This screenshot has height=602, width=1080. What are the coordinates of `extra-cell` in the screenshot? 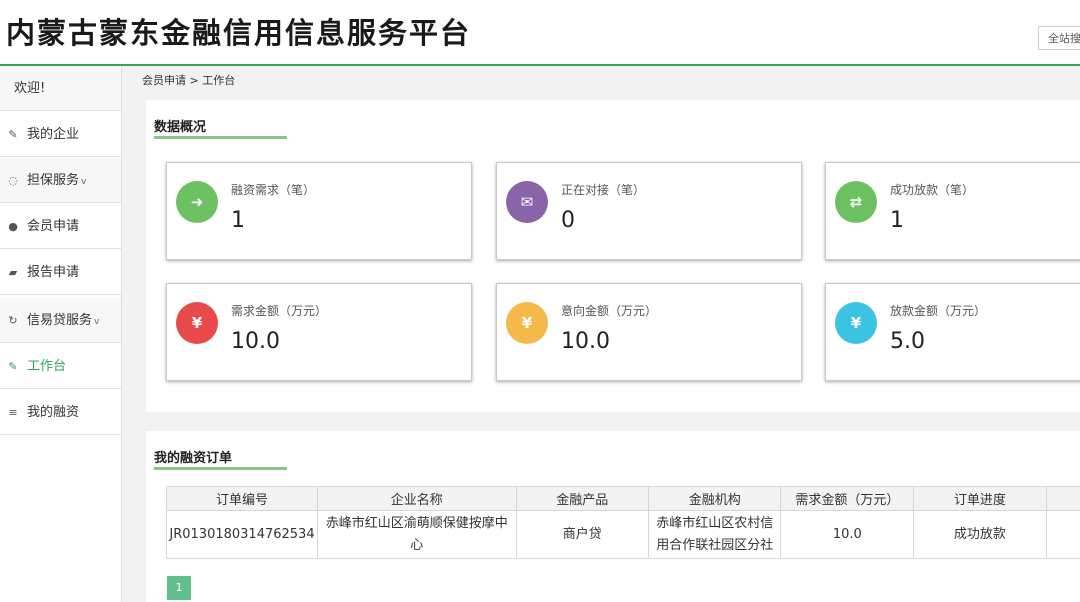 It's located at (1062, 534).